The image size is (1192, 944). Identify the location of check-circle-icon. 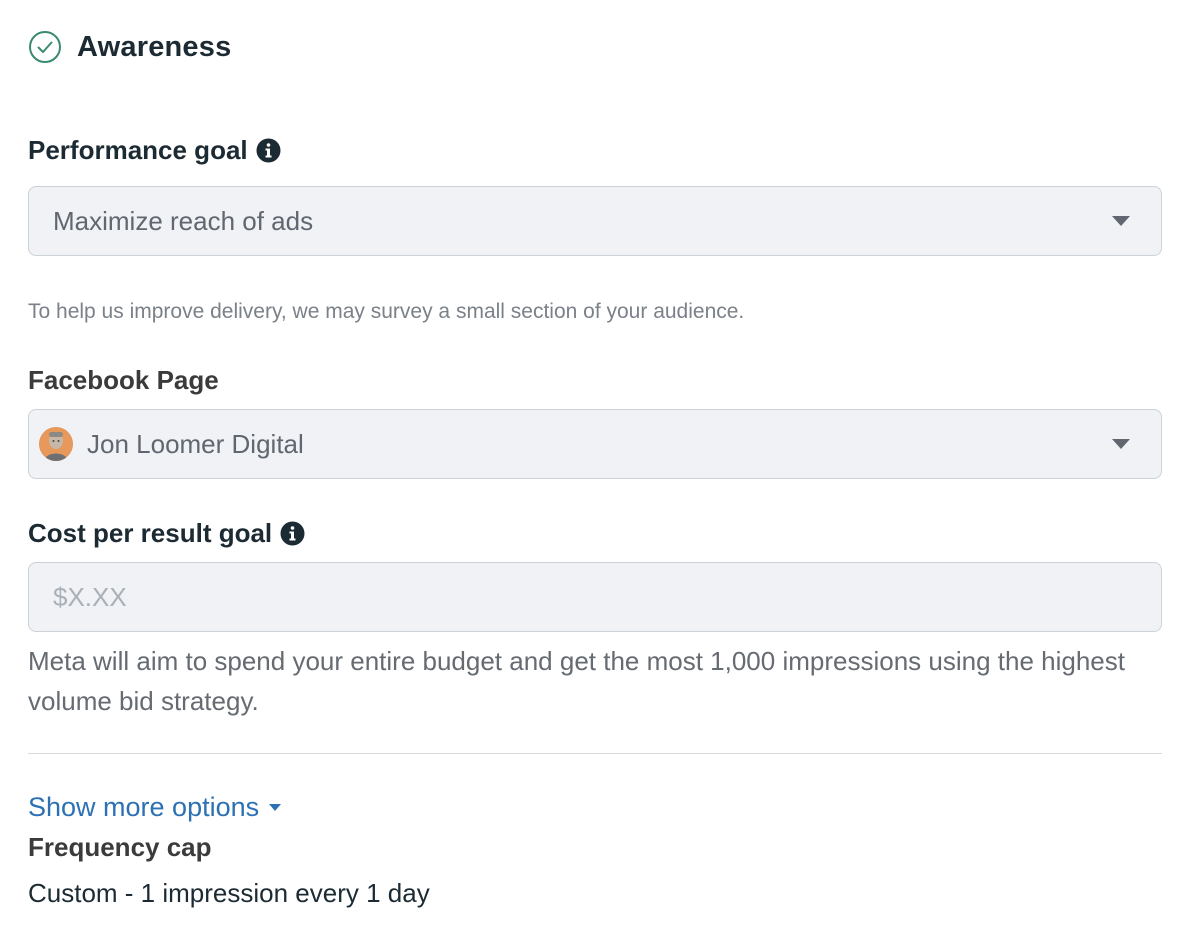
(45, 47).